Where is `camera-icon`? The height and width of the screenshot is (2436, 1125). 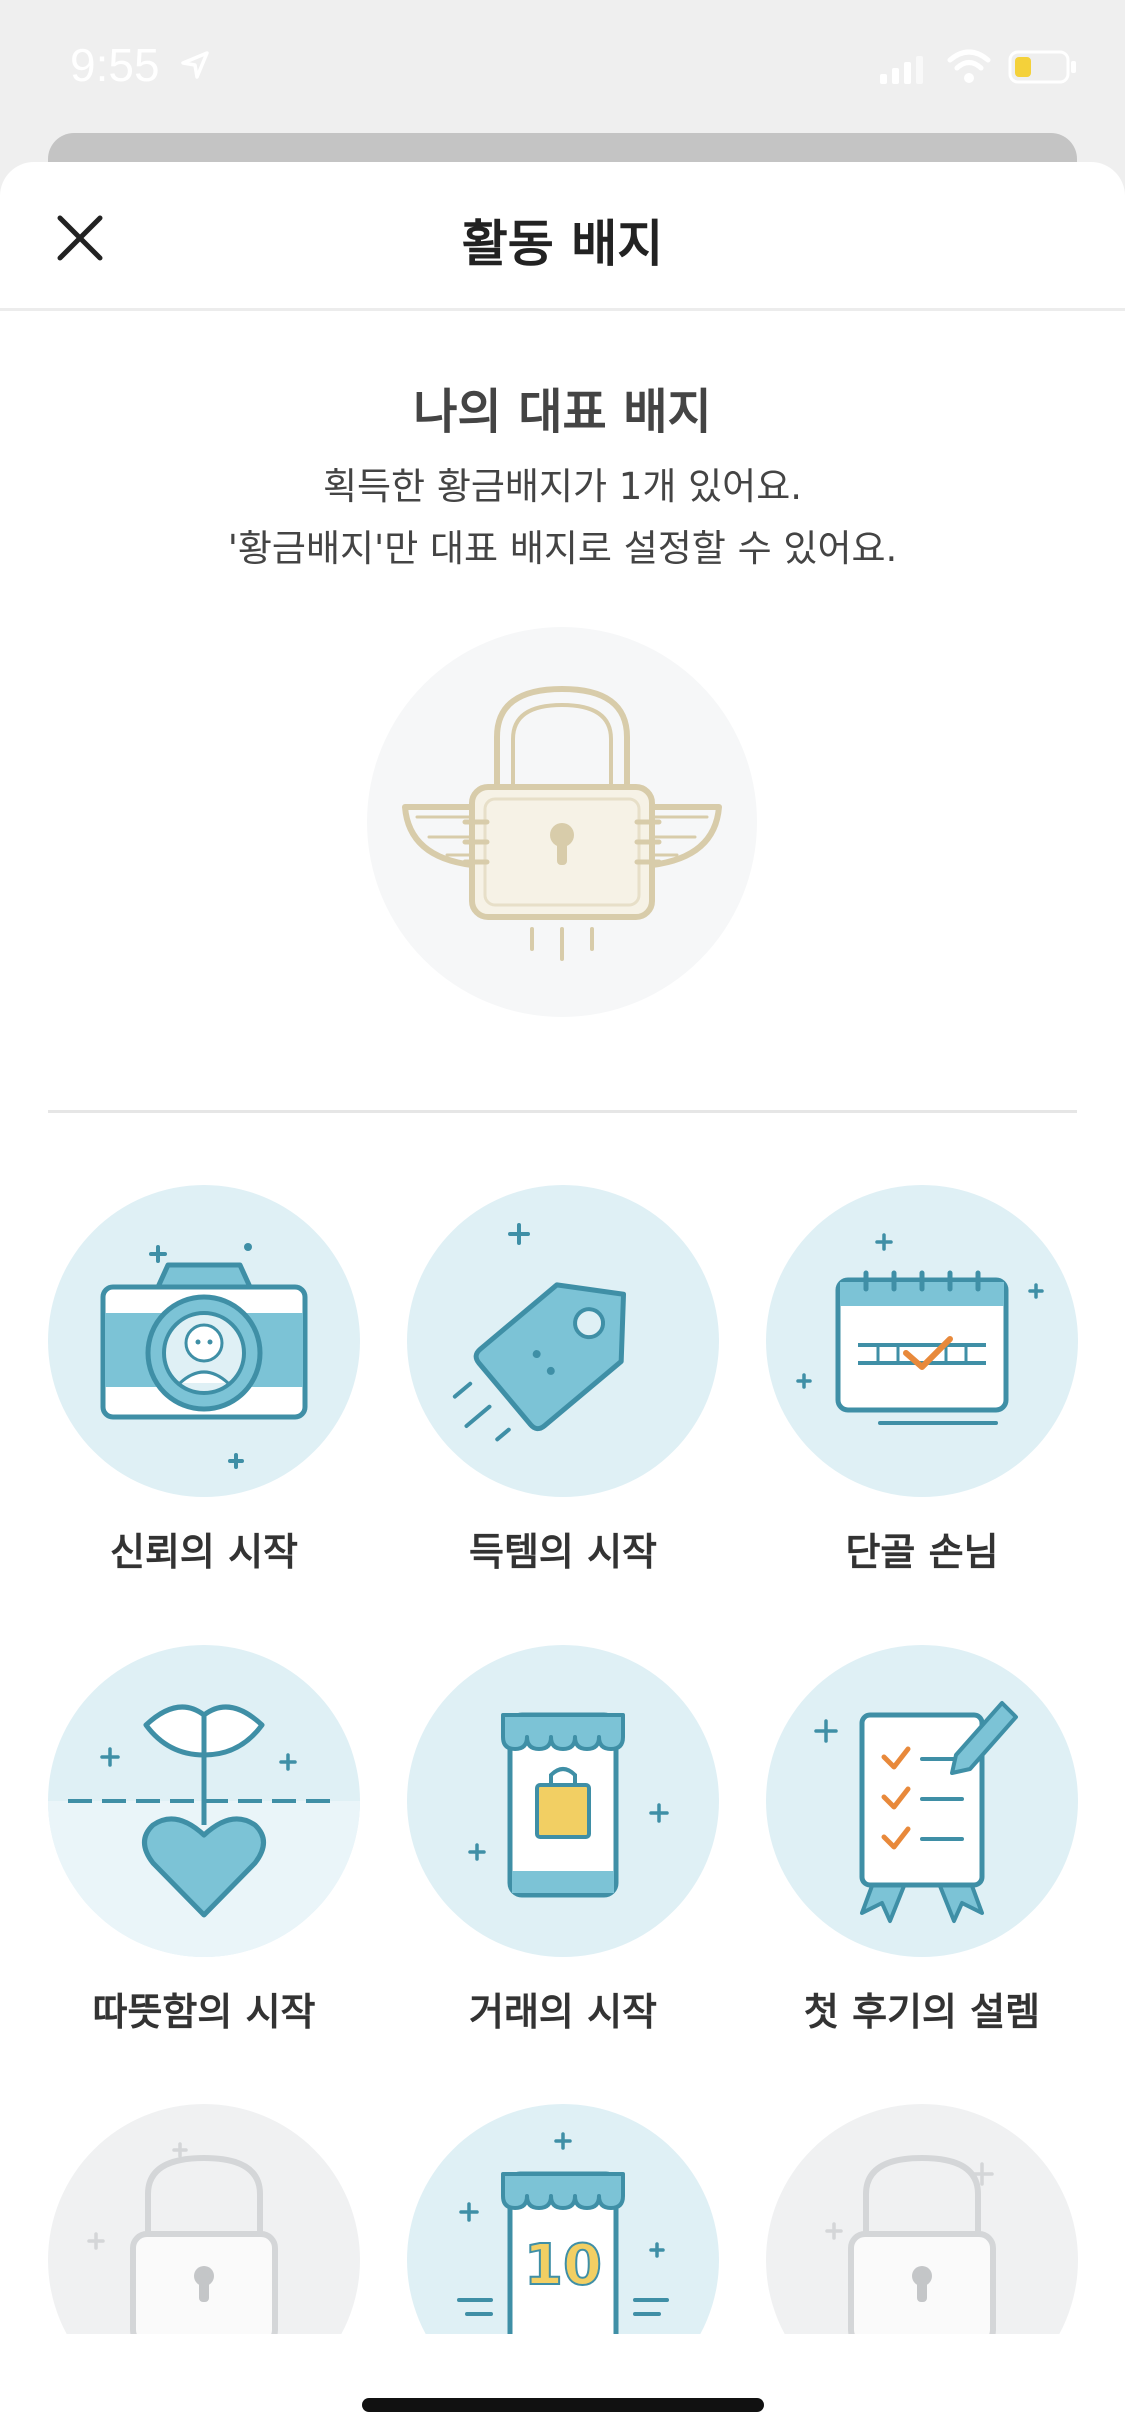 camera-icon is located at coordinates (204, 1341).